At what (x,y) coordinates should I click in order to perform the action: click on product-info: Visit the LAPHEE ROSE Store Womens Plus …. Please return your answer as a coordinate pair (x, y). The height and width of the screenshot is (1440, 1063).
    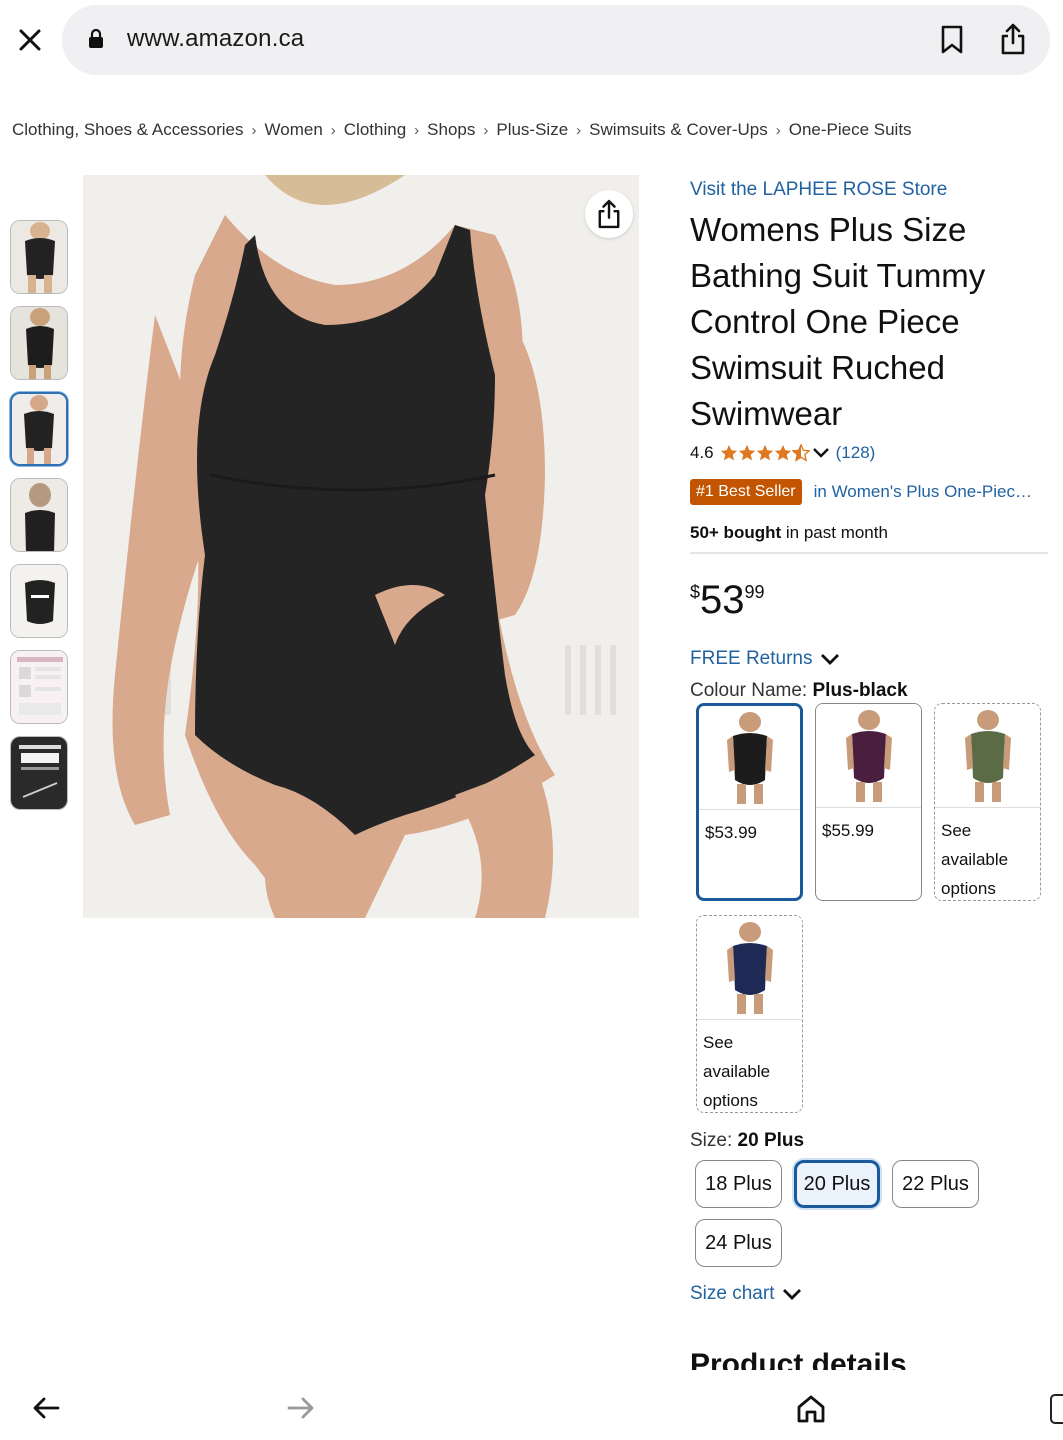
    Looking at the image, I should click on (870, 438).